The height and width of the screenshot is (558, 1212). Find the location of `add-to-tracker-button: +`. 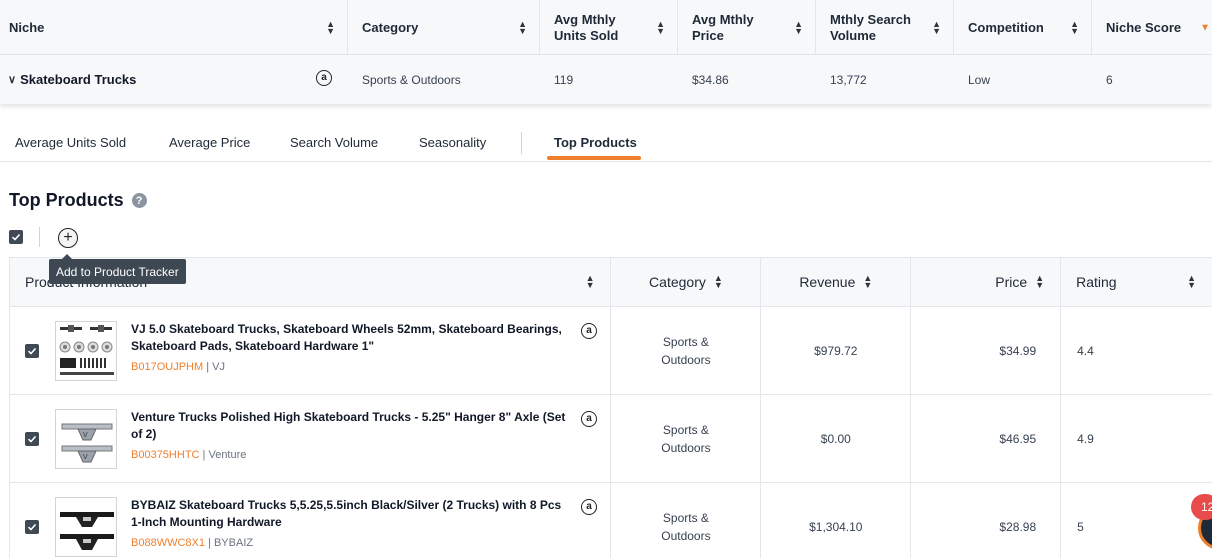

add-to-tracker-button: + is located at coordinates (68, 238).